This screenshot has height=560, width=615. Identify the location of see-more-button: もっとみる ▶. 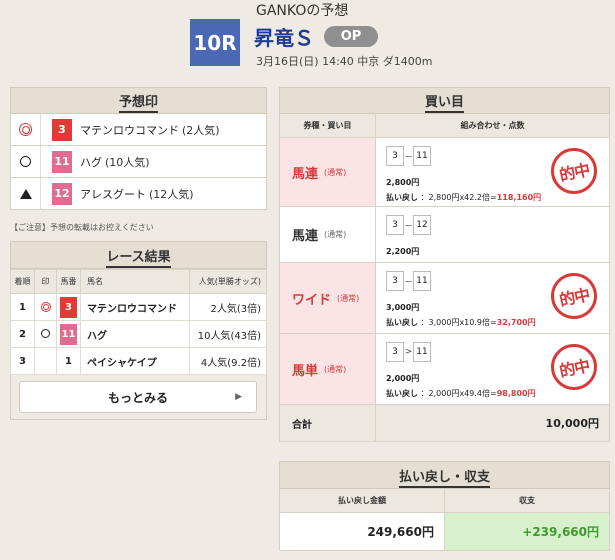
(138, 397).